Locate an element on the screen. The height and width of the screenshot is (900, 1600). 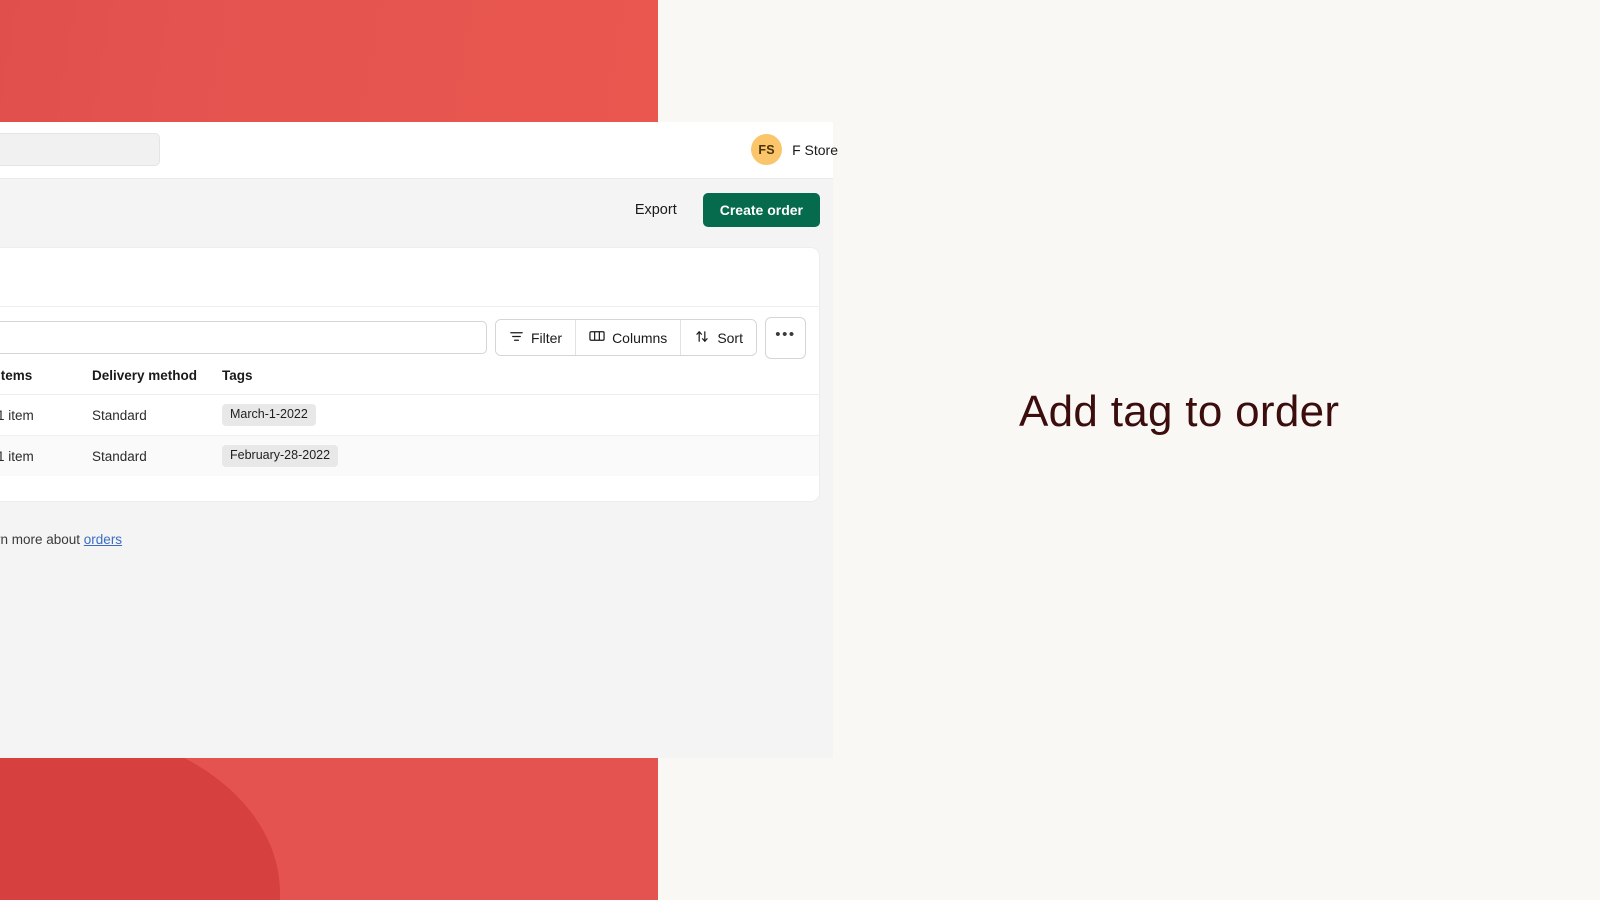
sort-label: Sort is located at coordinates (730, 337).